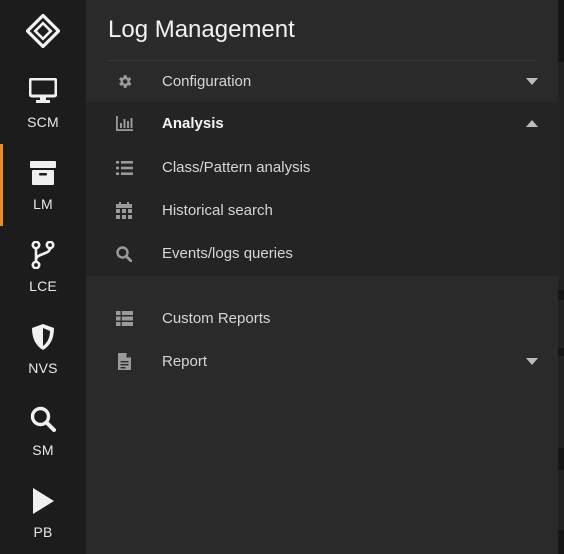 The height and width of the screenshot is (554, 564). I want to click on rail-item-scm: SCM, so click(43, 103).